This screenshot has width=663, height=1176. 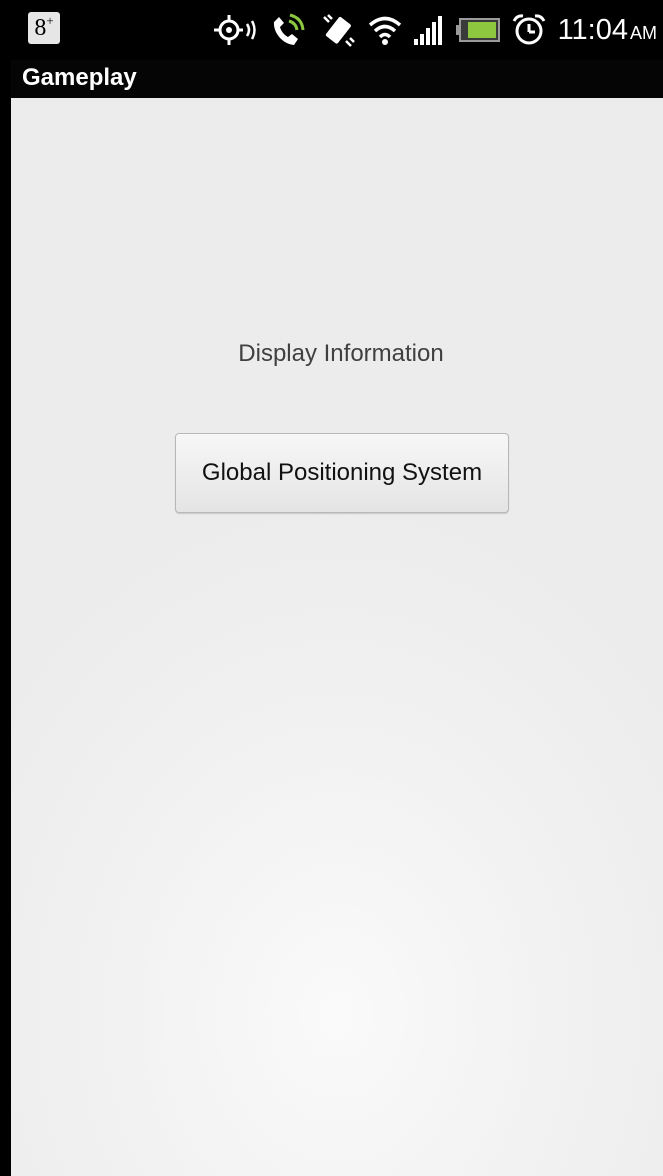 I want to click on phone-call-icon, so click(x=289, y=29).